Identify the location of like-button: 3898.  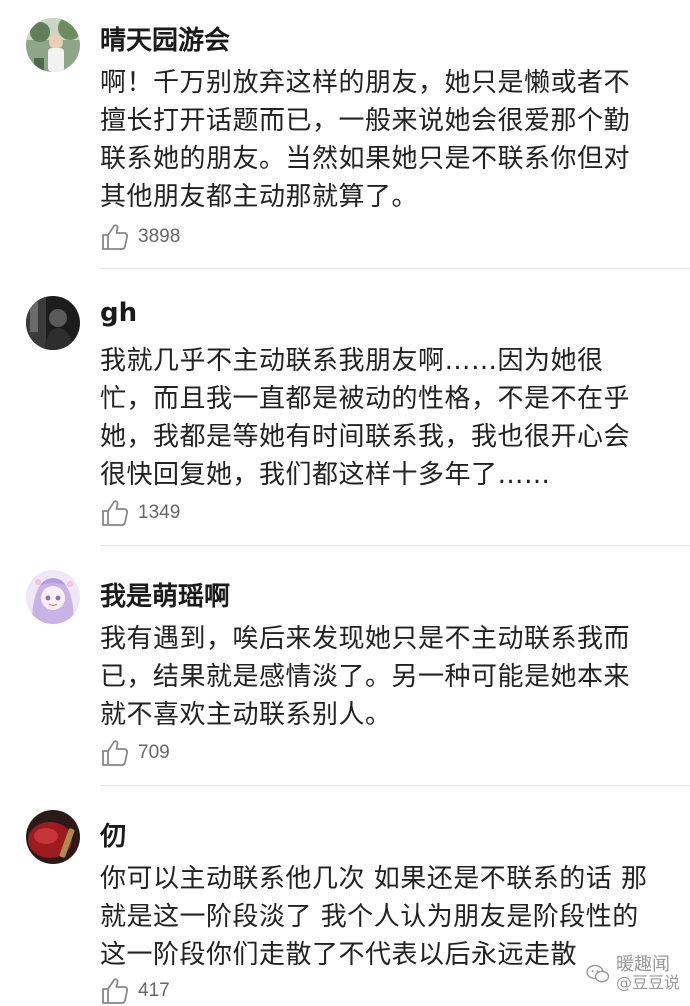
(140, 237).